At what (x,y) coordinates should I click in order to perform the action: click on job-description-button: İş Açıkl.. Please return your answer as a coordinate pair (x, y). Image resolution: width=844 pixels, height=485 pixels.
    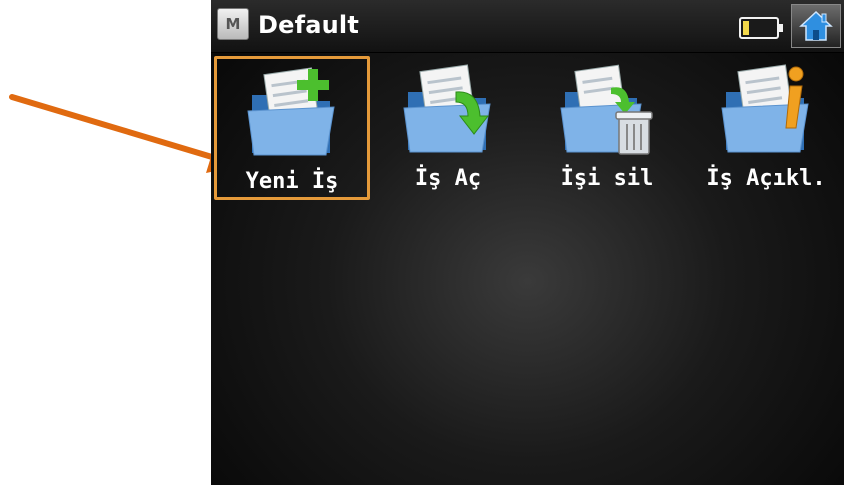
    Looking at the image, I should click on (767, 128).